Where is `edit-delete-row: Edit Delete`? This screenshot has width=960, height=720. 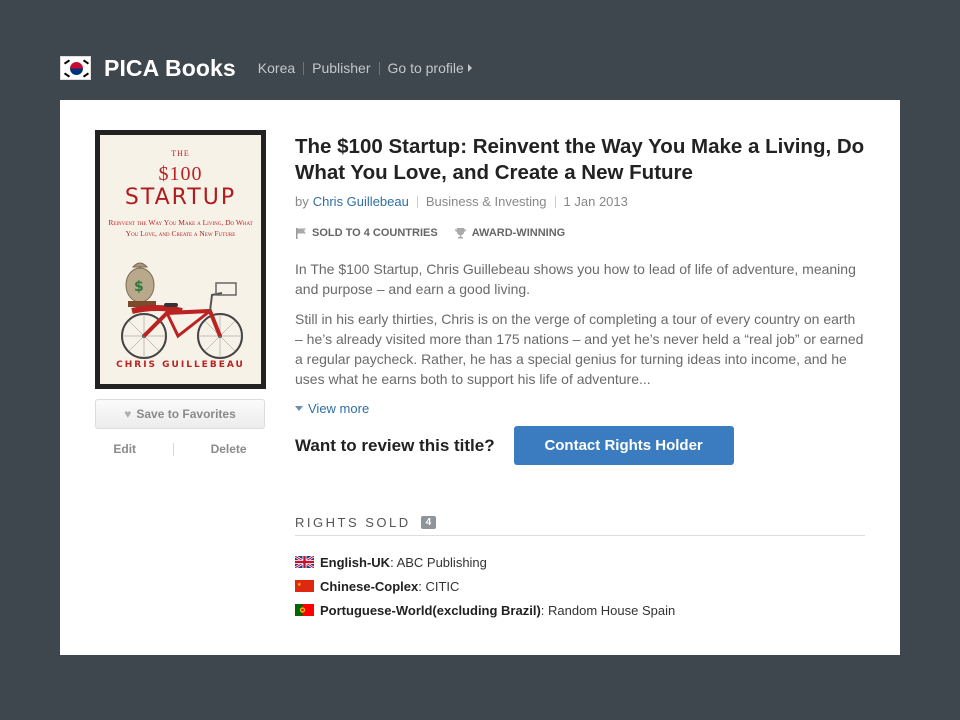 edit-delete-row: Edit Delete is located at coordinates (180, 449).